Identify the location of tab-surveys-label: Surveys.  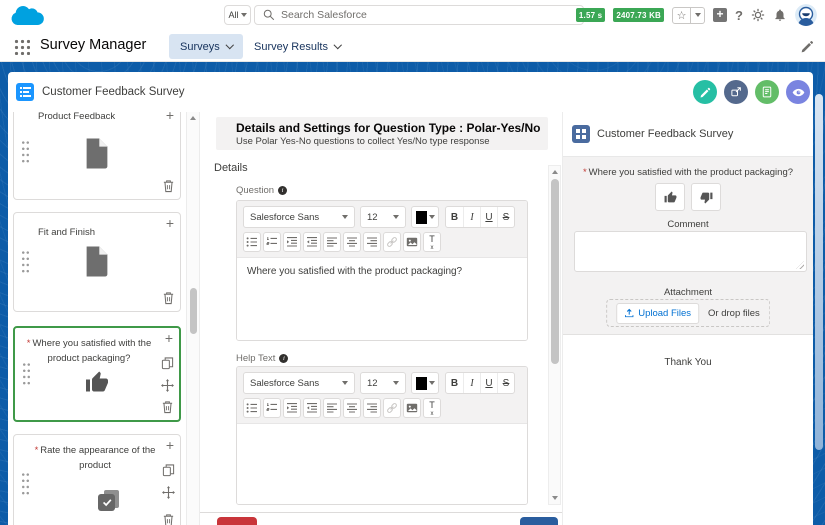
(200, 46).